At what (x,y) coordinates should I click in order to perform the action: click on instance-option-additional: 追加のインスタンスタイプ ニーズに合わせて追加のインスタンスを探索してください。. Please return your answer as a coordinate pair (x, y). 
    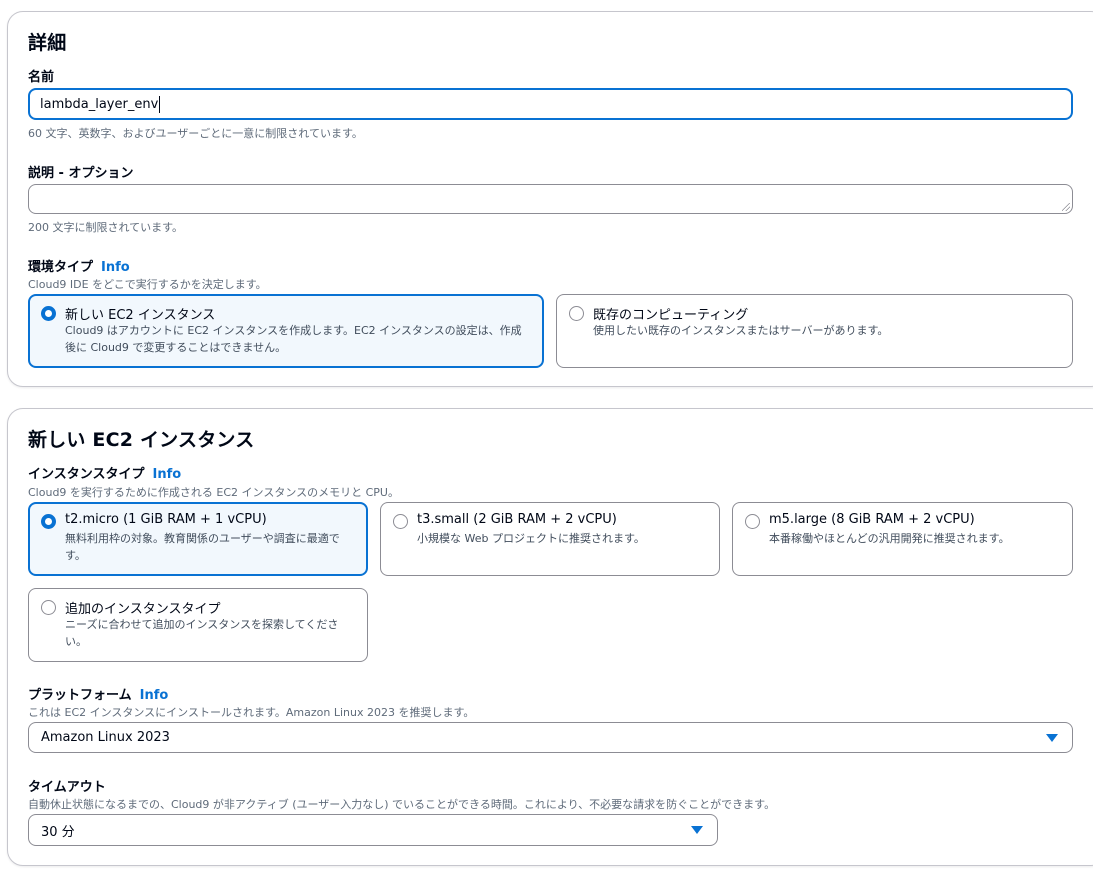
    Looking at the image, I should click on (198, 625).